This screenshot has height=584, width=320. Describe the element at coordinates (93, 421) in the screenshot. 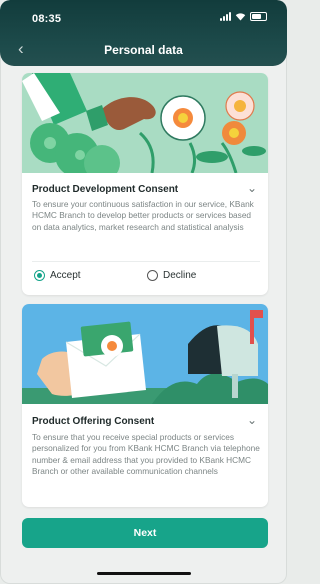

I see `card-title: Product Offering Consent` at that location.